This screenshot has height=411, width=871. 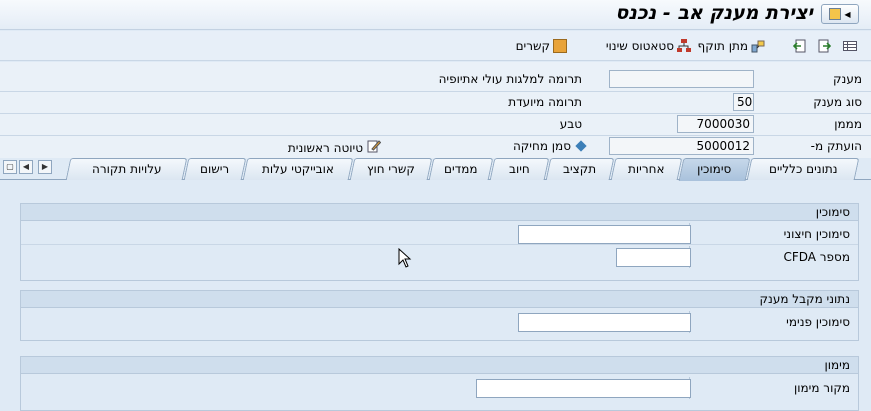 What do you see at coordinates (684, 46) in the screenshot?
I see `status-tree-icon` at bounding box center [684, 46].